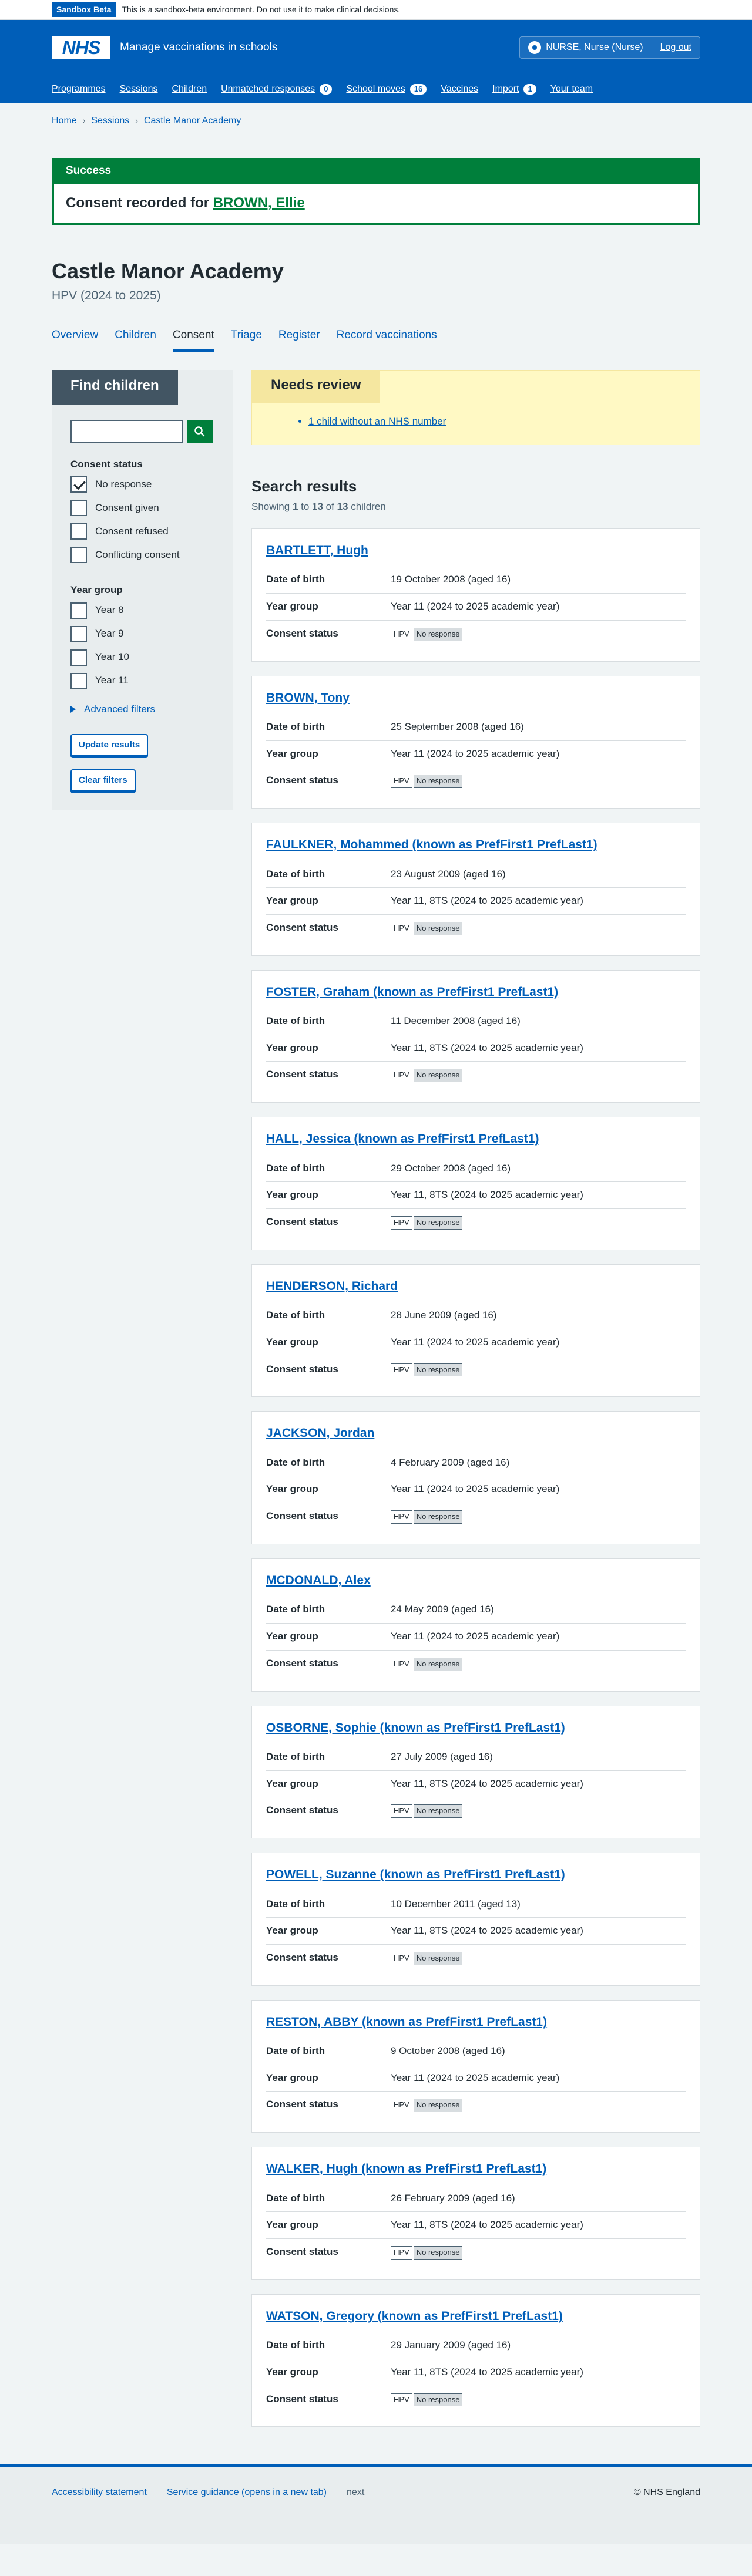 The image size is (752, 2576). I want to click on logout-link: Log out, so click(675, 47).